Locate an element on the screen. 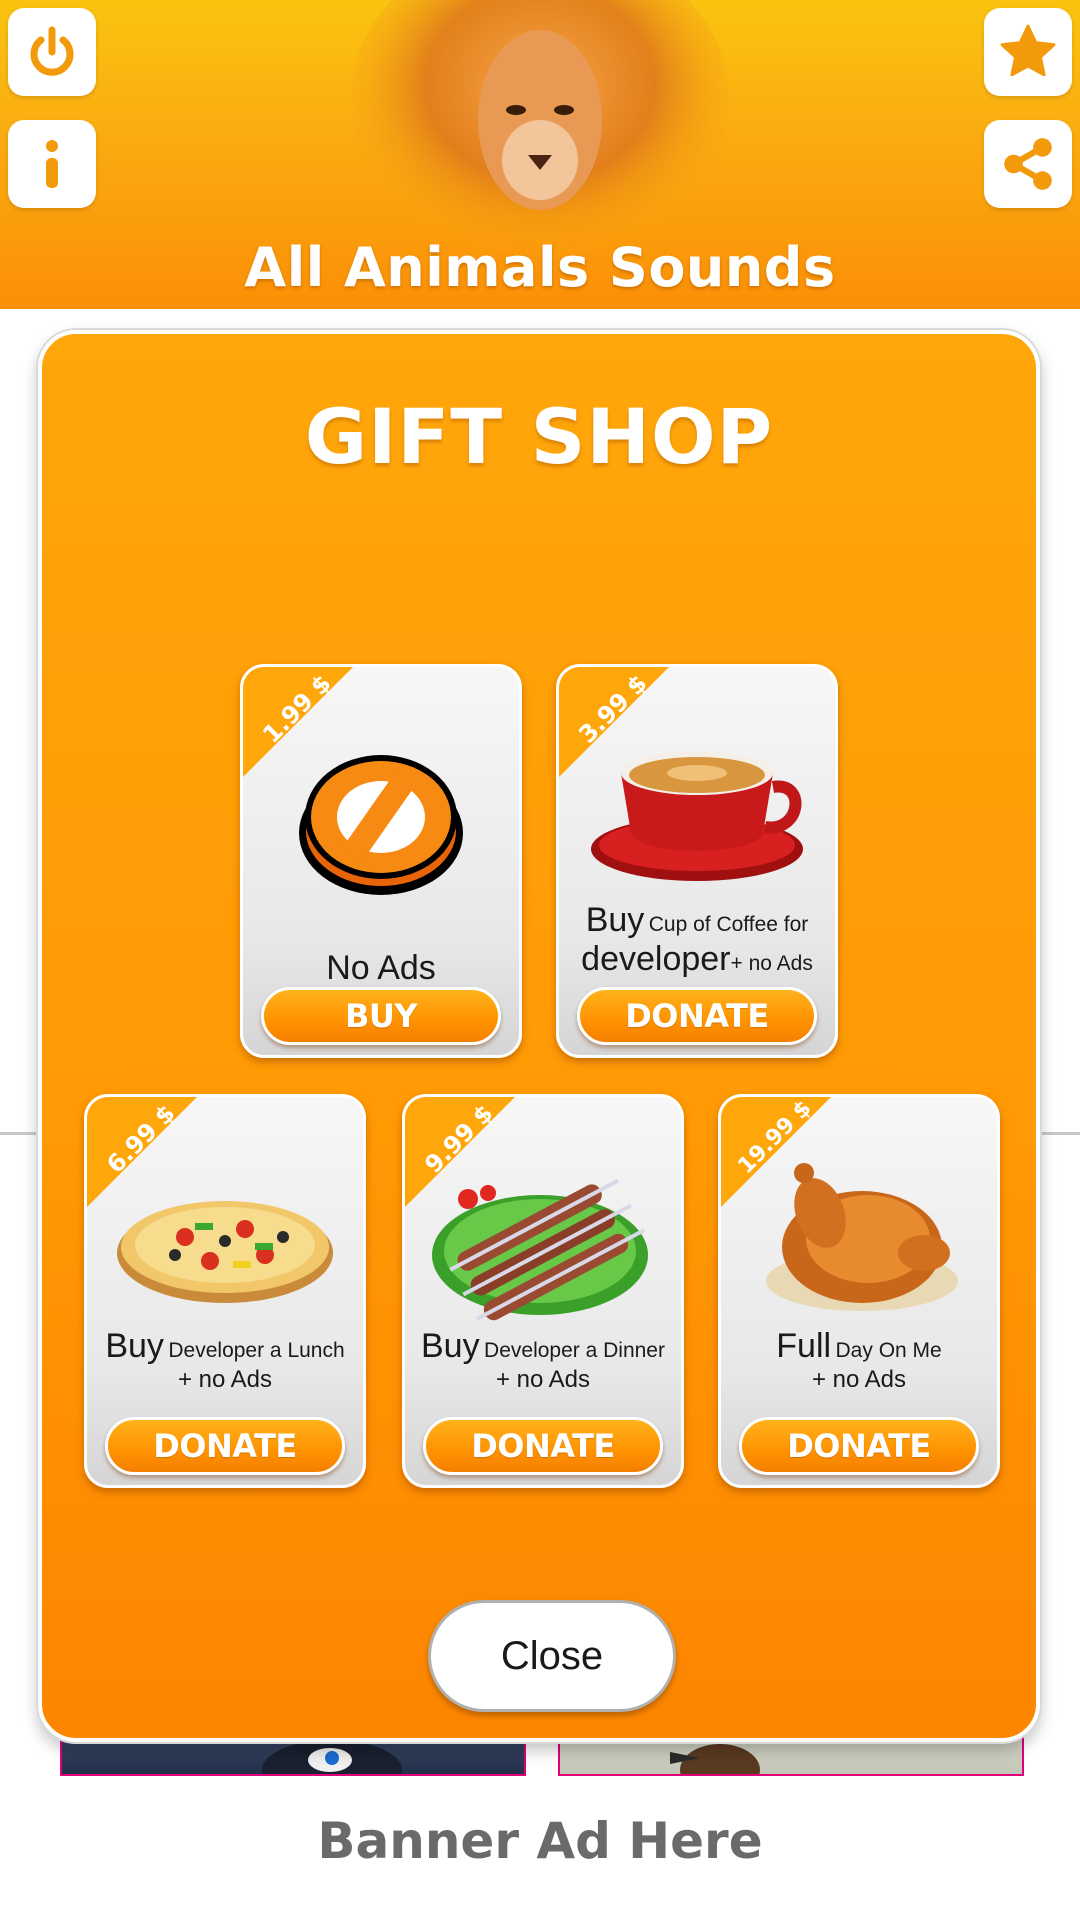  gift-card-no-ads: 1.99 $ No Ads BUY is located at coordinates (381, 861).